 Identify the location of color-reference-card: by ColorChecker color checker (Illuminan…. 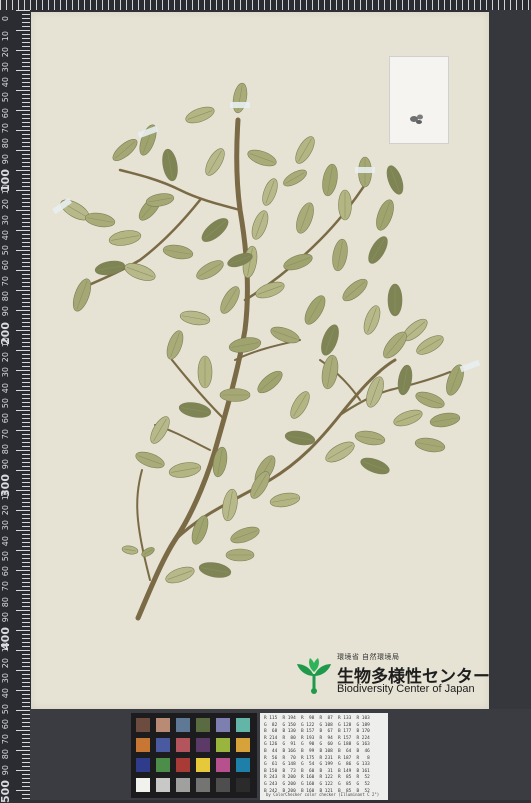
(324, 756).